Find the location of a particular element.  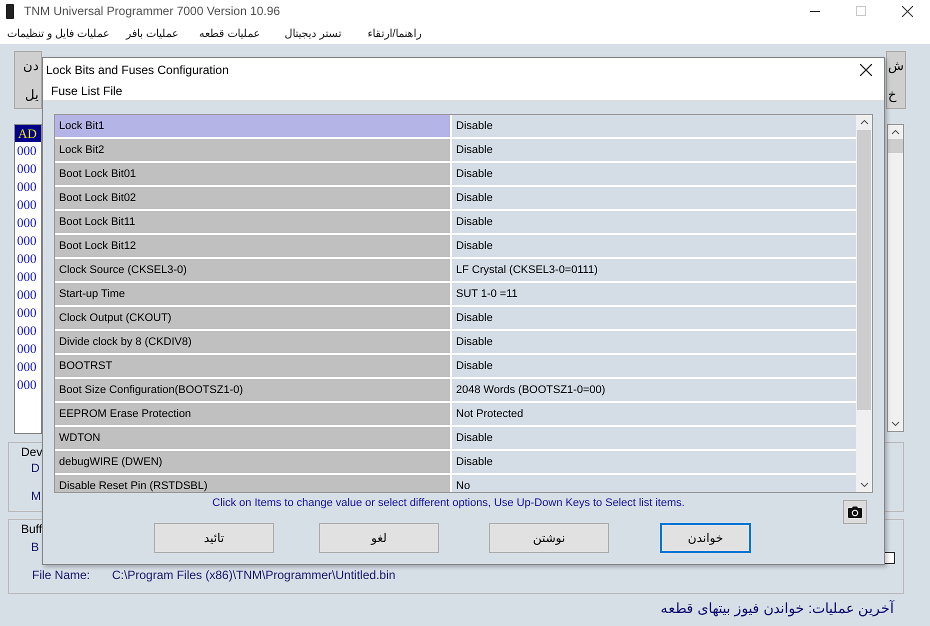

table-cell: debugWIRE (DWEN) is located at coordinates (253, 463).